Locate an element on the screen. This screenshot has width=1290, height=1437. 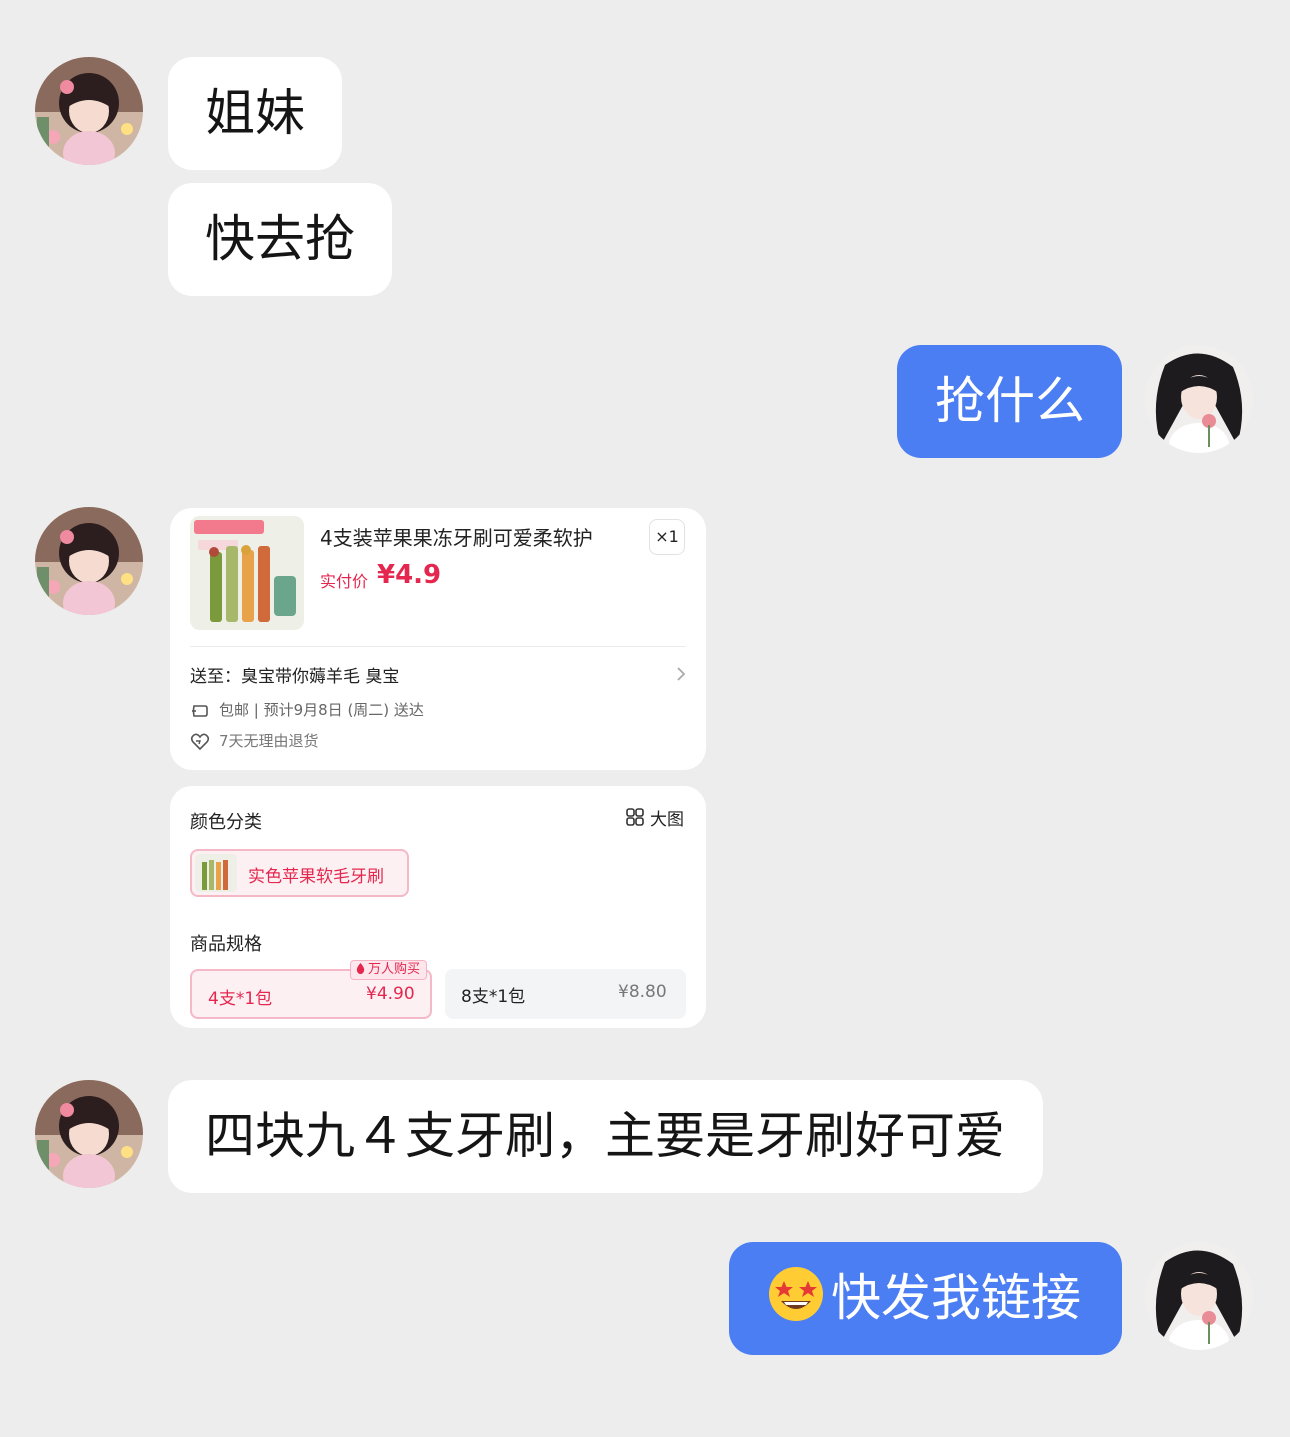
star-struck-emoji-icon is located at coordinates (796, 1294).